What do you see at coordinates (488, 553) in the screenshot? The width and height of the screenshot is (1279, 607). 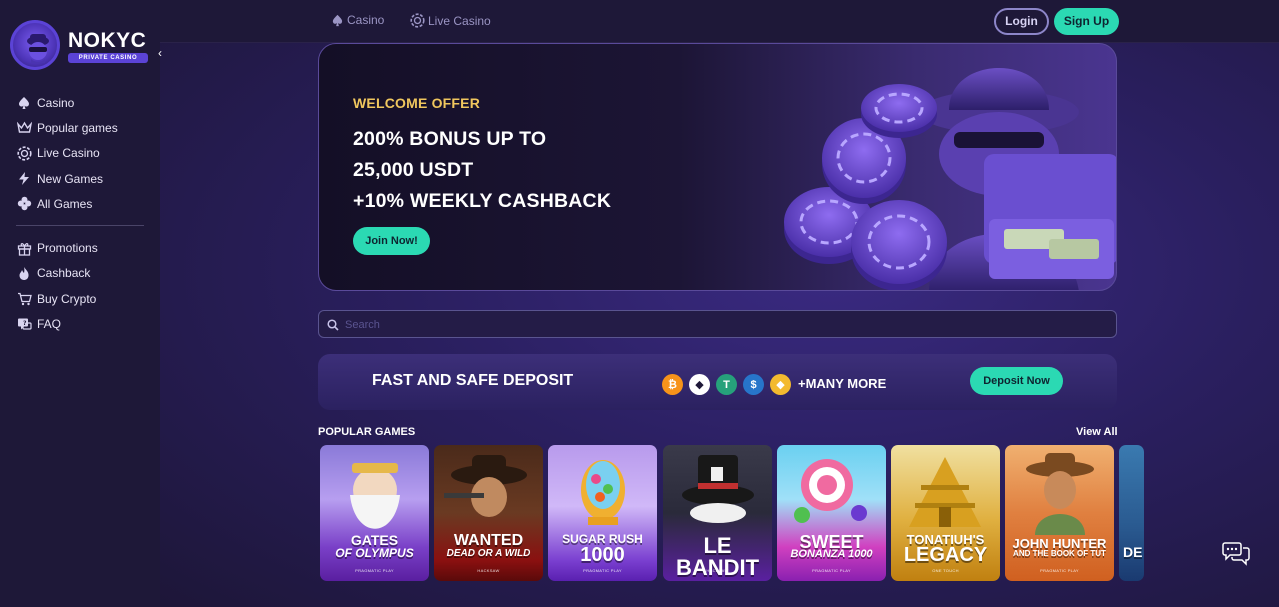 I see `game-title-line2: DEAD OR A WILD` at bounding box center [488, 553].